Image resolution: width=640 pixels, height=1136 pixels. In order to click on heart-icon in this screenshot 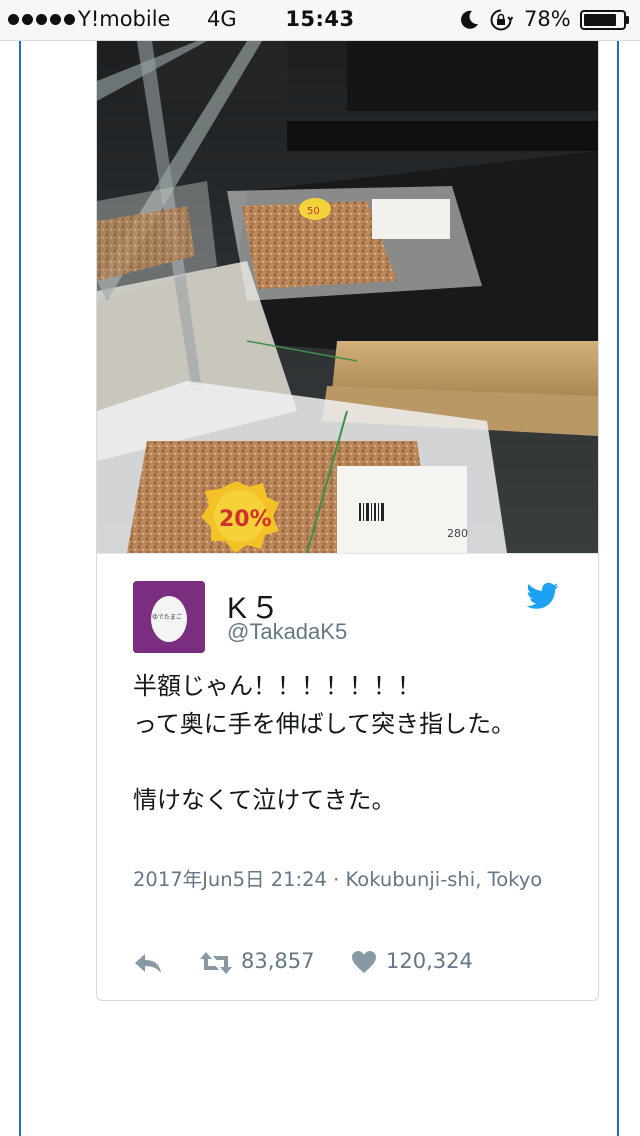, I will do `click(364, 962)`.